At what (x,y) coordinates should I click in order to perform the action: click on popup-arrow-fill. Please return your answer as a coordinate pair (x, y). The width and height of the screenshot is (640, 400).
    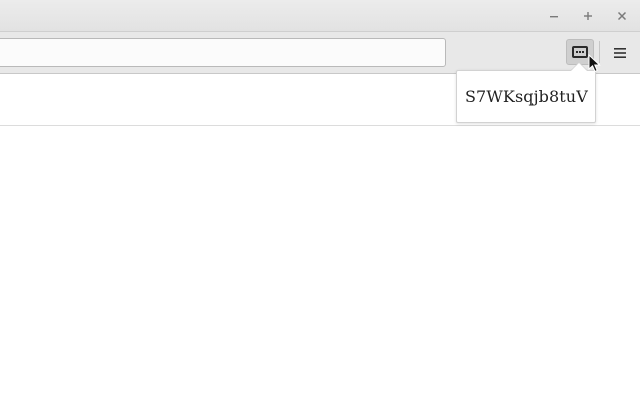
    Looking at the image, I should click on (579, 67).